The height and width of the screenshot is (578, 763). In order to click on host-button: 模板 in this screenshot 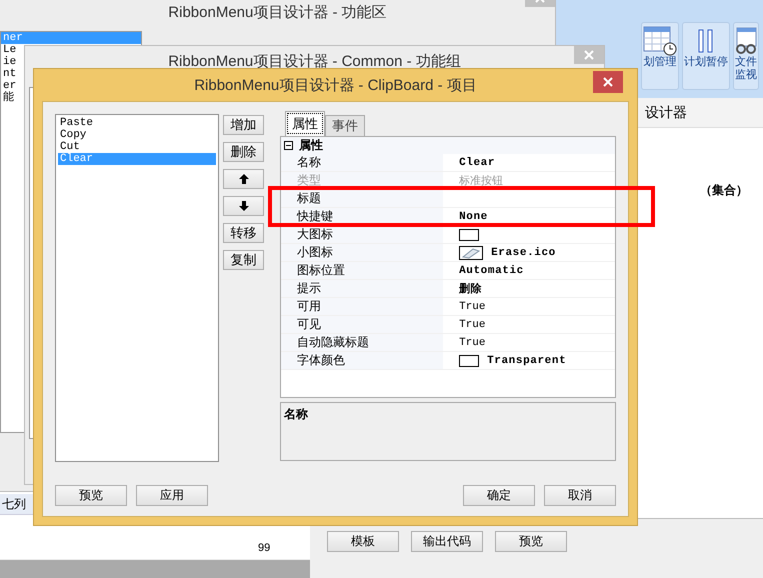, I will do `click(363, 541)`.